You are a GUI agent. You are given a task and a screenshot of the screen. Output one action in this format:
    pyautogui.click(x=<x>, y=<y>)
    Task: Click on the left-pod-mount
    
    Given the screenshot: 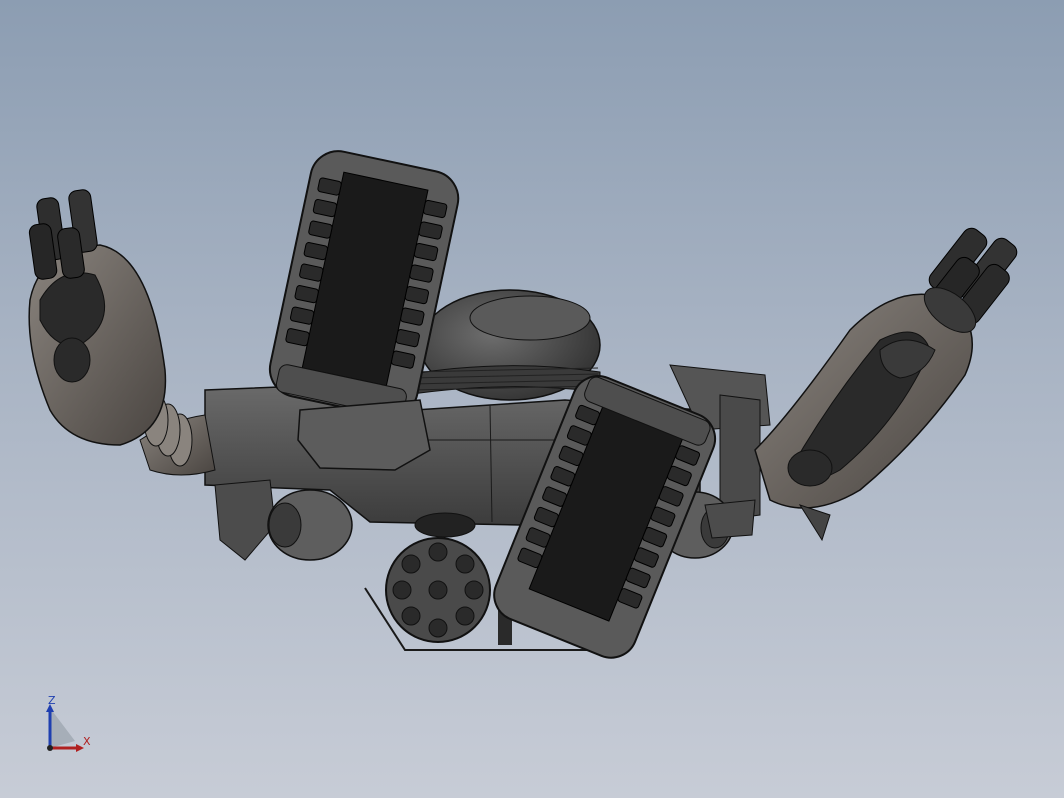 What is the action you would take?
    pyautogui.click(x=364, y=435)
    